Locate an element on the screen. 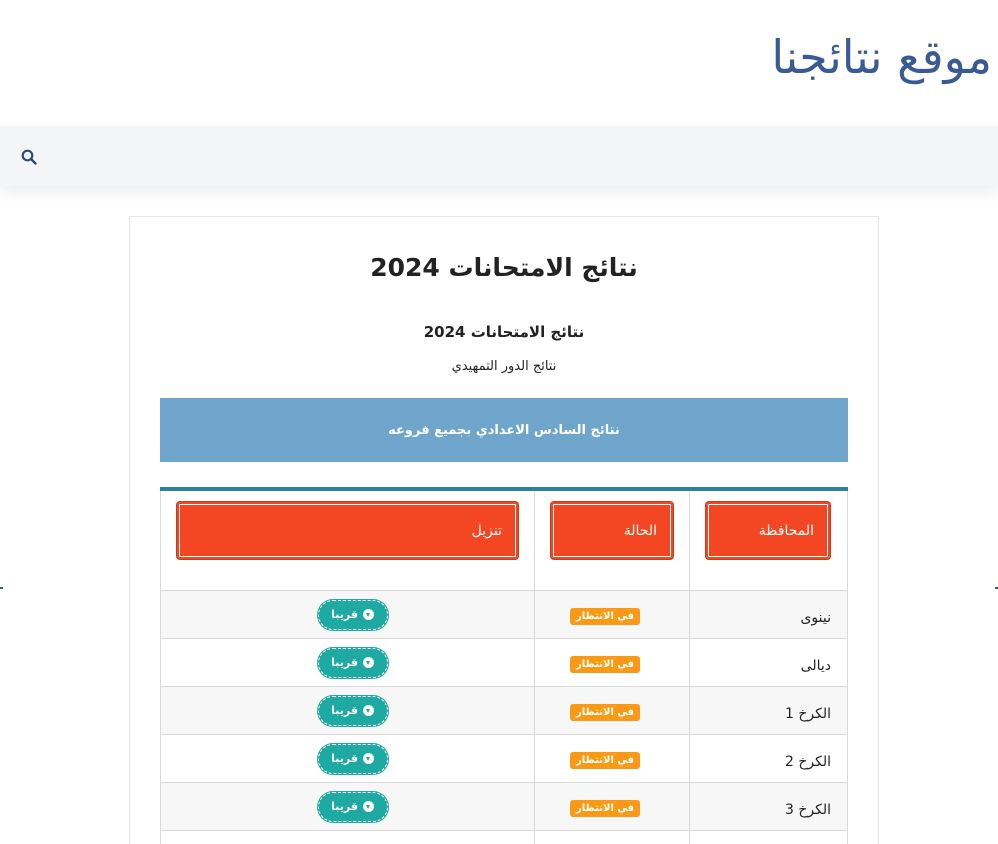 The height and width of the screenshot is (844, 998). governorate-cell: ديالى is located at coordinates (768, 662).